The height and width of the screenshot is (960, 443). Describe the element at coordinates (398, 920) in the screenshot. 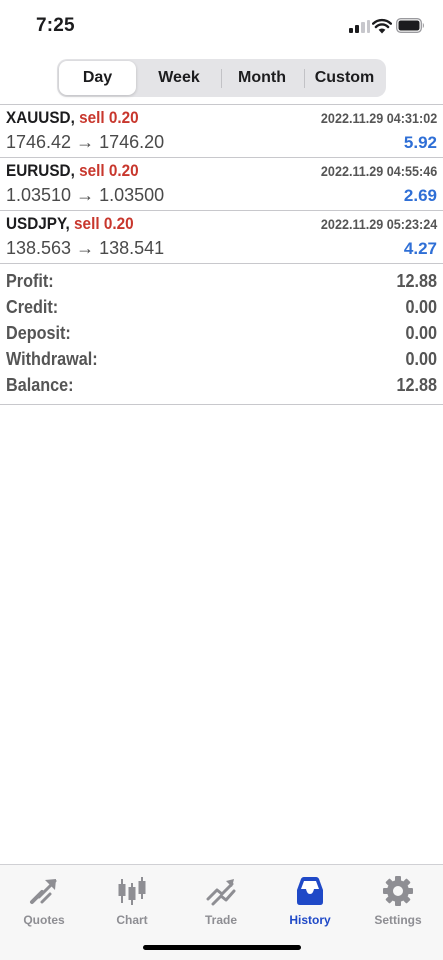

I see `tab-label: Settings` at that location.